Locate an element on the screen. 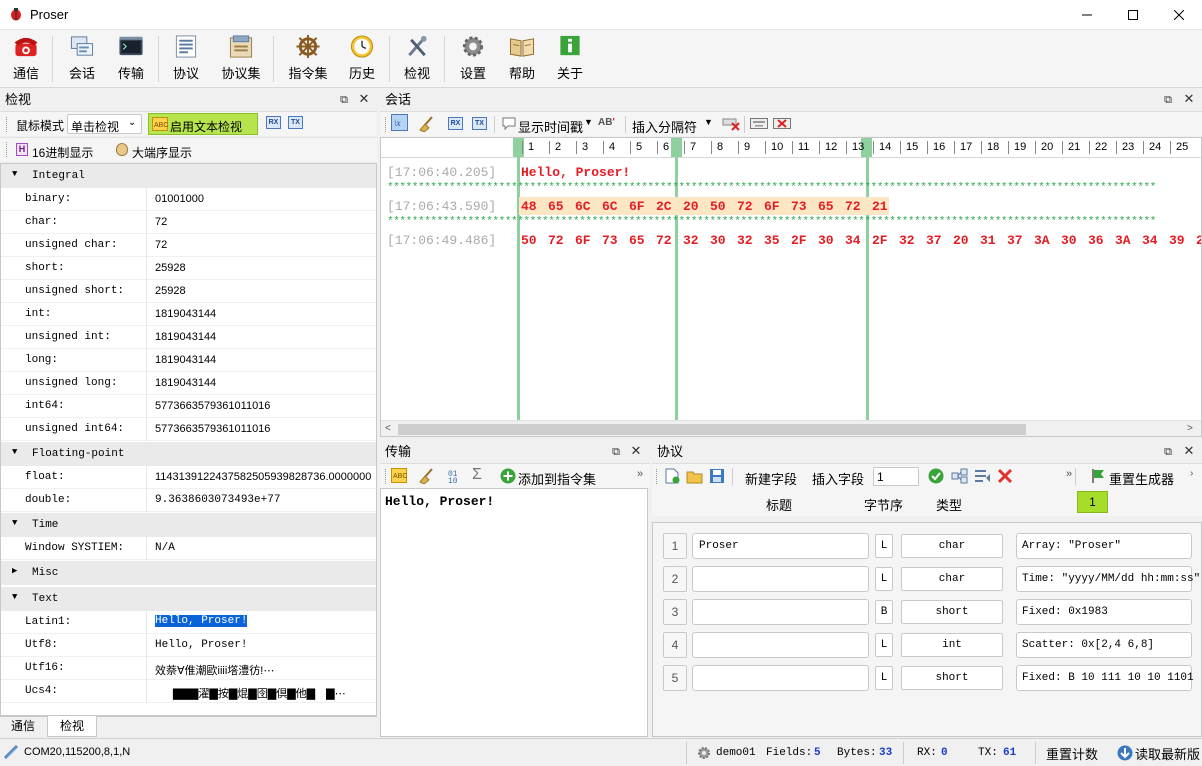  property-row: int: 1819043144 is located at coordinates (188, 314).